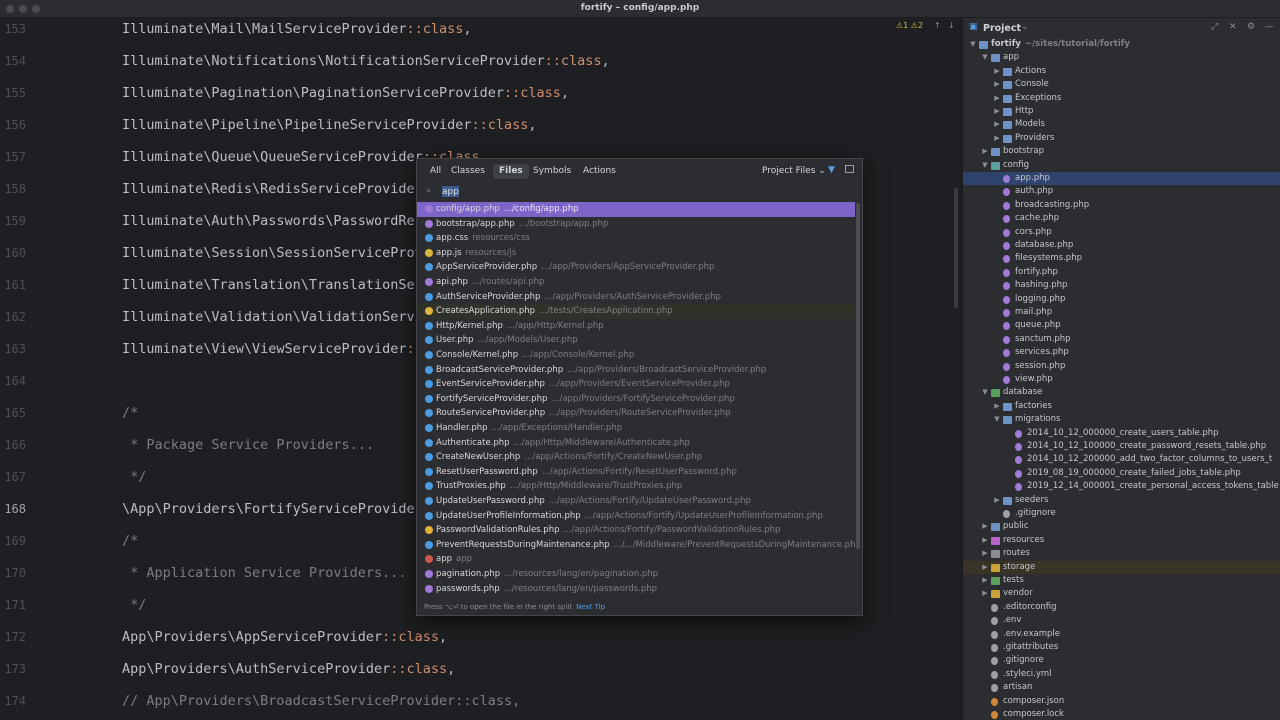  I want to click on tree-item: ▼ config, so click(1121, 165).